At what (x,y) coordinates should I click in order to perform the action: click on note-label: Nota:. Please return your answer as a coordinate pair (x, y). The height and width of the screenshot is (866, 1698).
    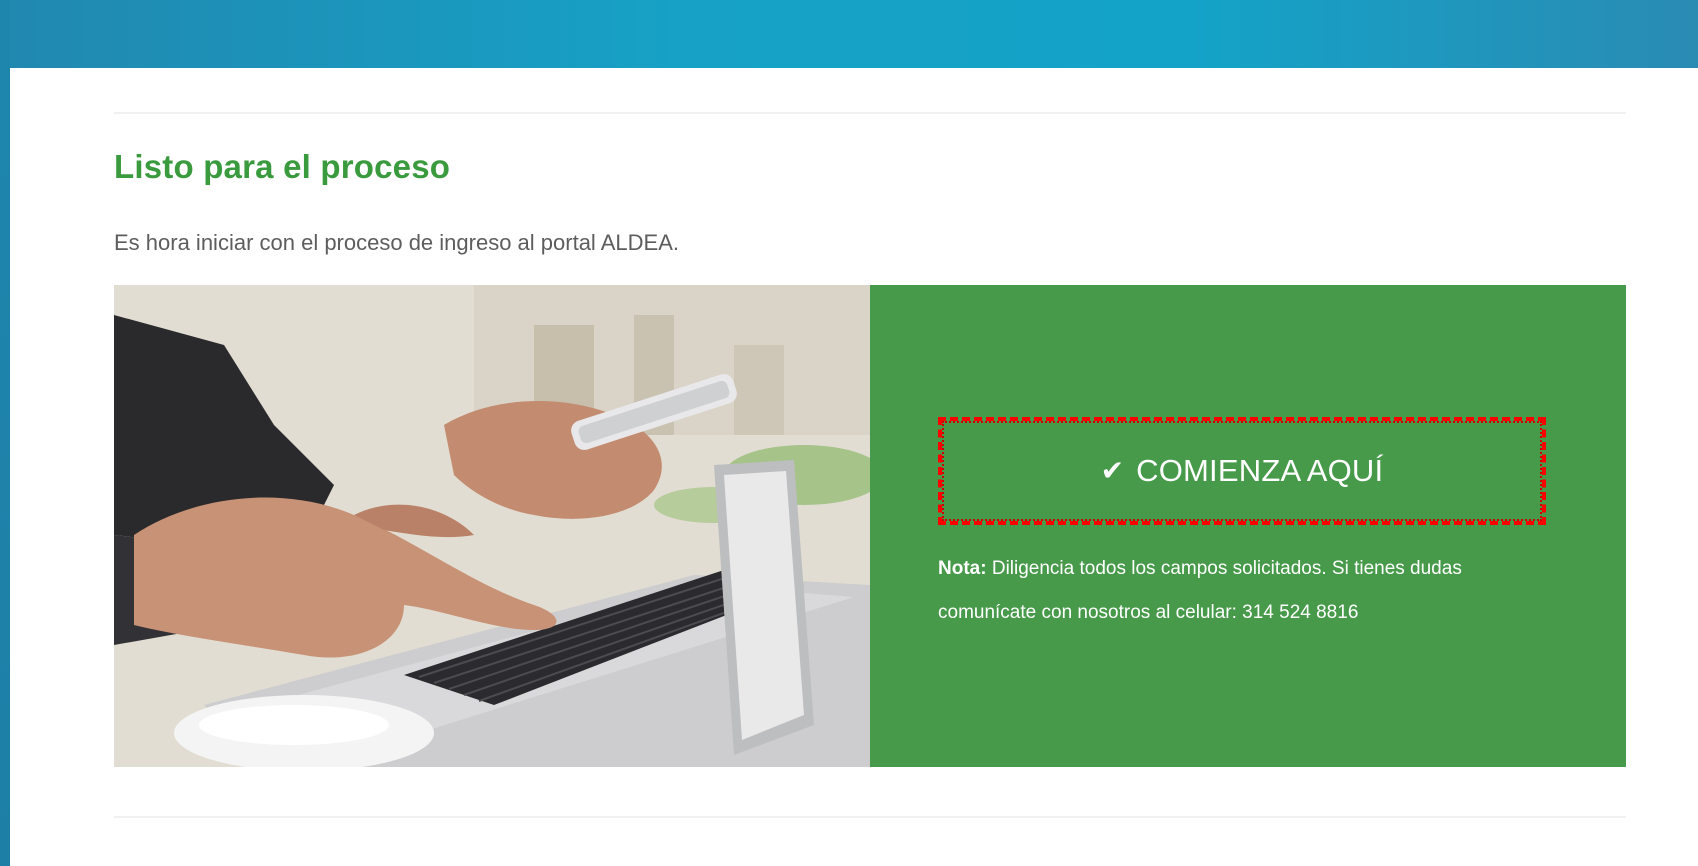
    Looking at the image, I should click on (962, 568).